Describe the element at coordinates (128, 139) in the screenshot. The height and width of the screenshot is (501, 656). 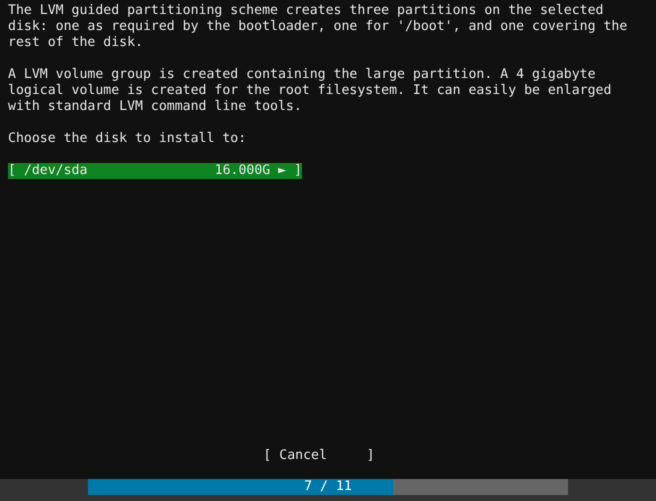
I see `prompt-text: Choose the disk to install to:` at that location.